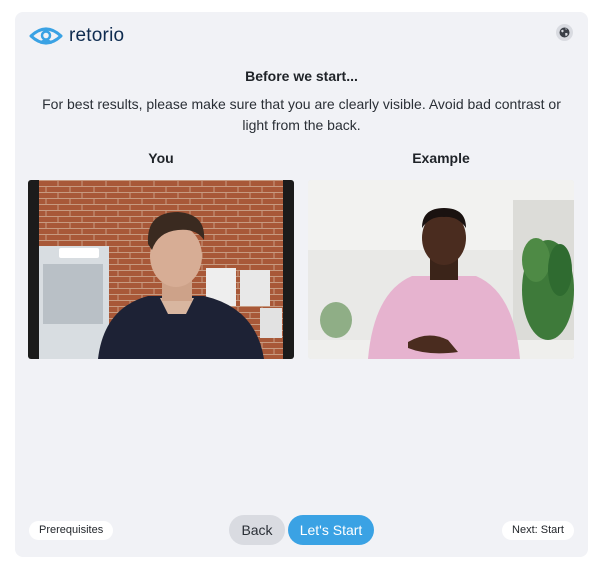 The height and width of the screenshot is (568, 600). I want to click on webcam-preview, so click(161, 269).